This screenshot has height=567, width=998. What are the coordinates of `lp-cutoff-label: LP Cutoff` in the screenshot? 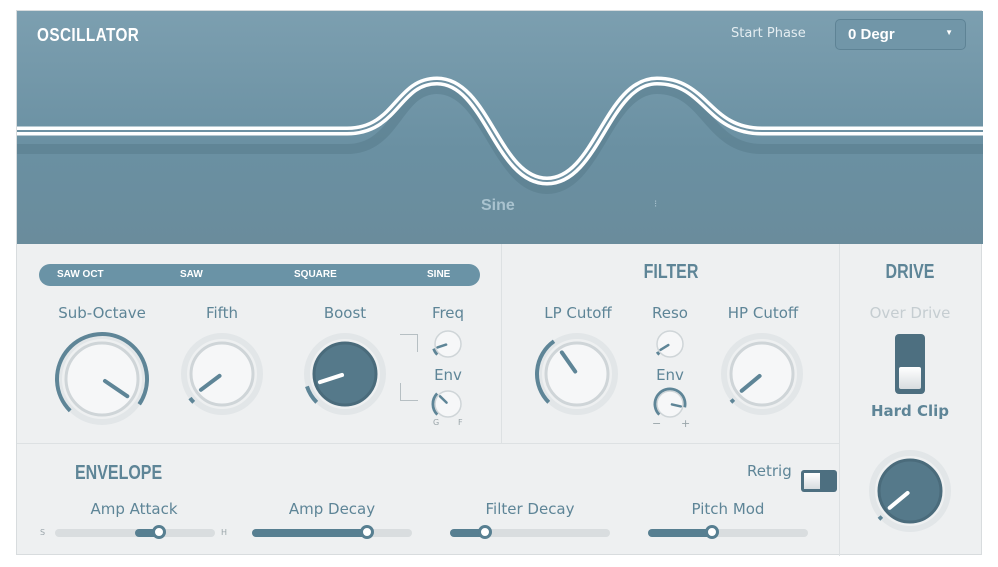 It's located at (578, 313).